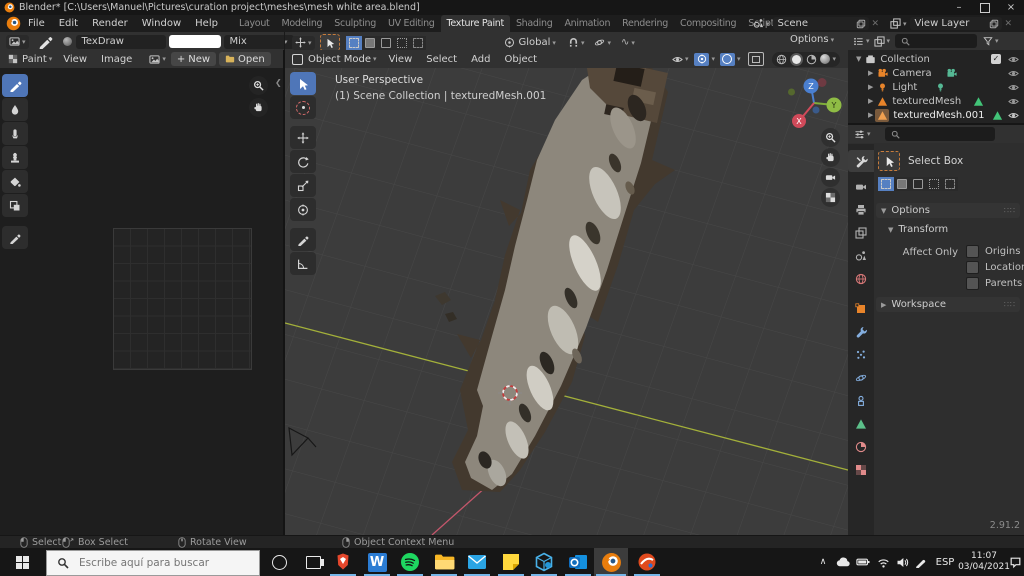 The width and height of the screenshot is (1024, 576). What do you see at coordinates (936, 115) in the screenshot?
I see `outliner-row-texturedmesh-001: ▶ texturedMesh.001` at bounding box center [936, 115].